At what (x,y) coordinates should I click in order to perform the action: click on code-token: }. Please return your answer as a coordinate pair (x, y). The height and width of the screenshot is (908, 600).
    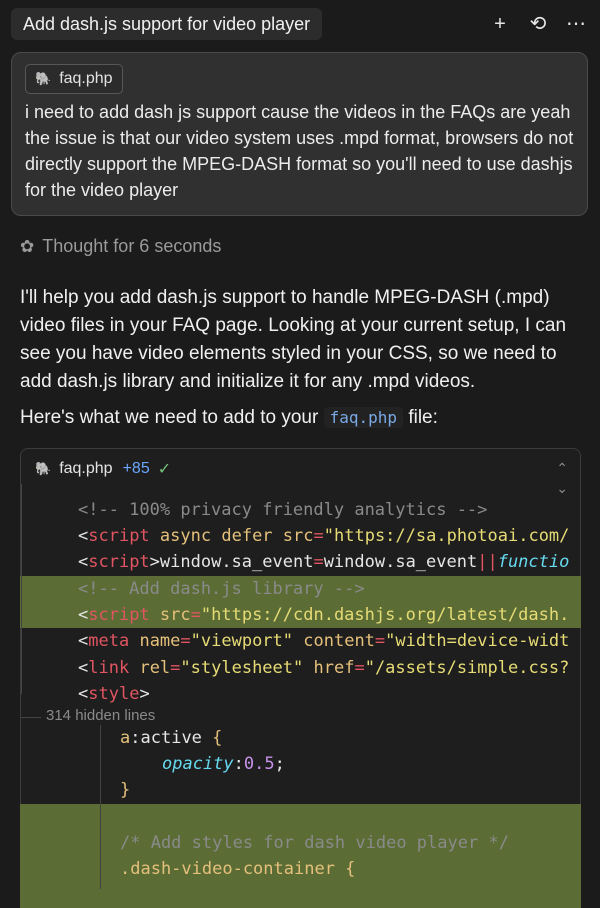
    Looking at the image, I should click on (125, 790).